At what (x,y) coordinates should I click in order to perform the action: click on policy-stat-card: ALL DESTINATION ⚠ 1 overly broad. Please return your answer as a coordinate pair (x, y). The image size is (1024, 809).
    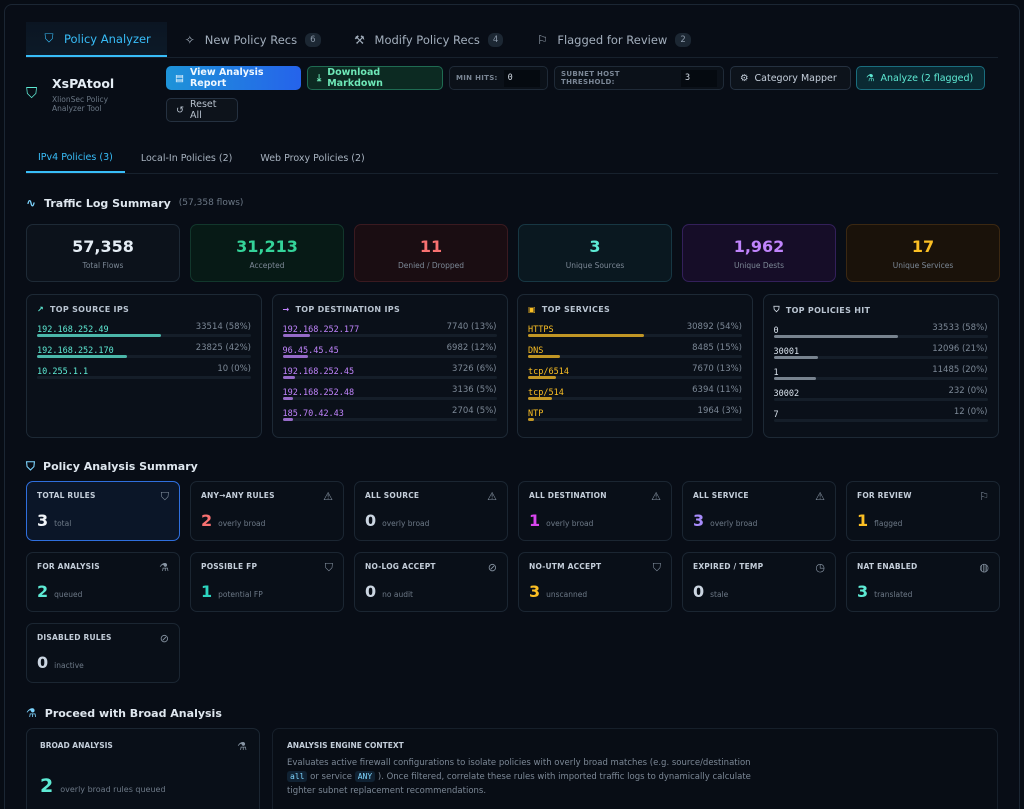
    Looking at the image, I should click on (595, 511).